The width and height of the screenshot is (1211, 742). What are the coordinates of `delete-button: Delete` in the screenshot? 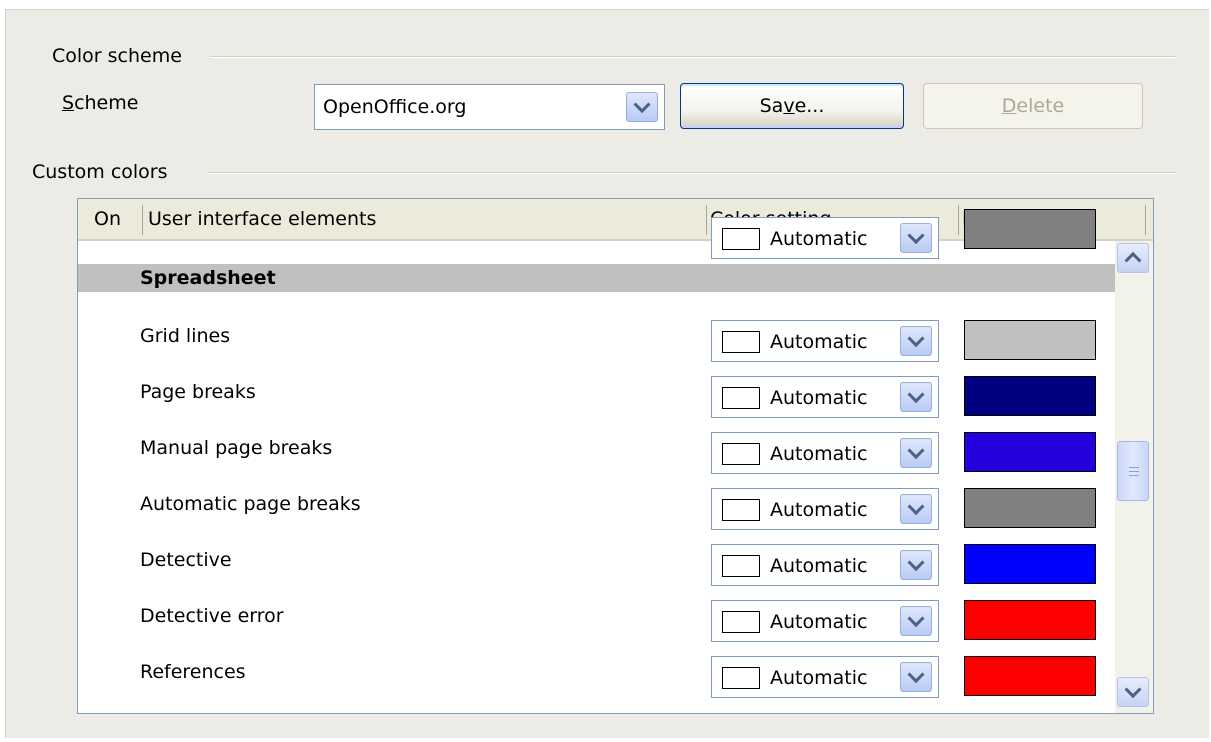 It's located at (1033, 106).